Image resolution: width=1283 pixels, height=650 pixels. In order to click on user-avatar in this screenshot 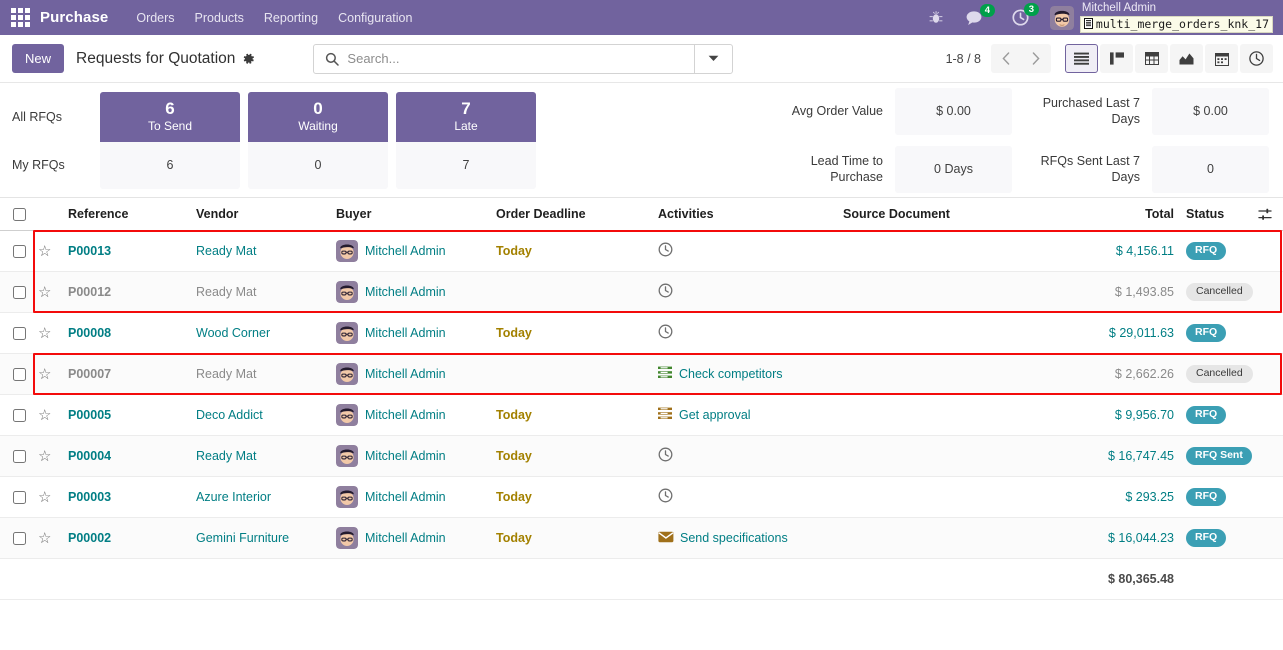, I will do `click(1061, 17)`.